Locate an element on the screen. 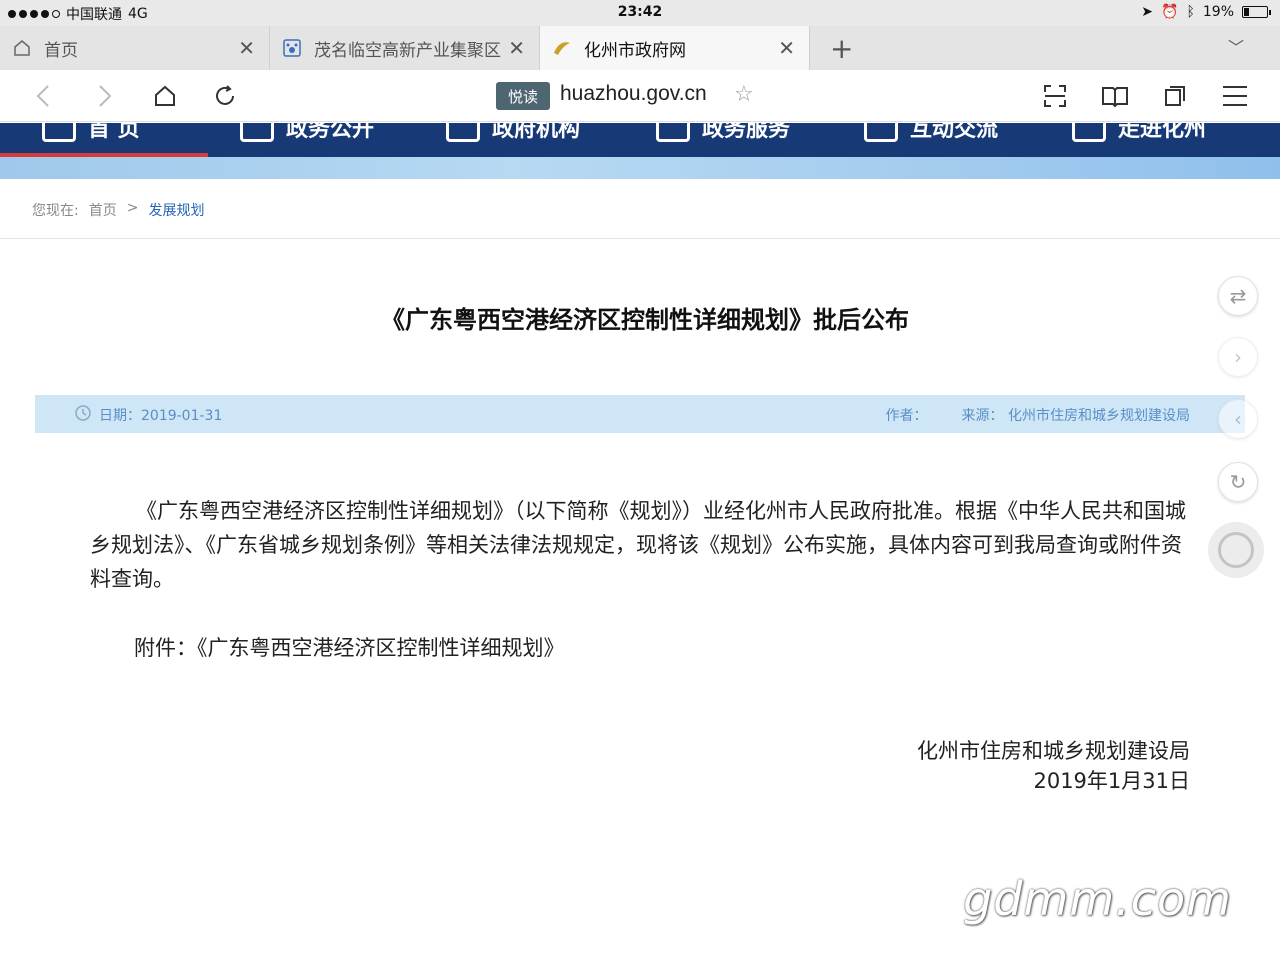 This screenshot has width=1280, height=960. read-mode-button: 悦读 is located at coordinates (523, 96).